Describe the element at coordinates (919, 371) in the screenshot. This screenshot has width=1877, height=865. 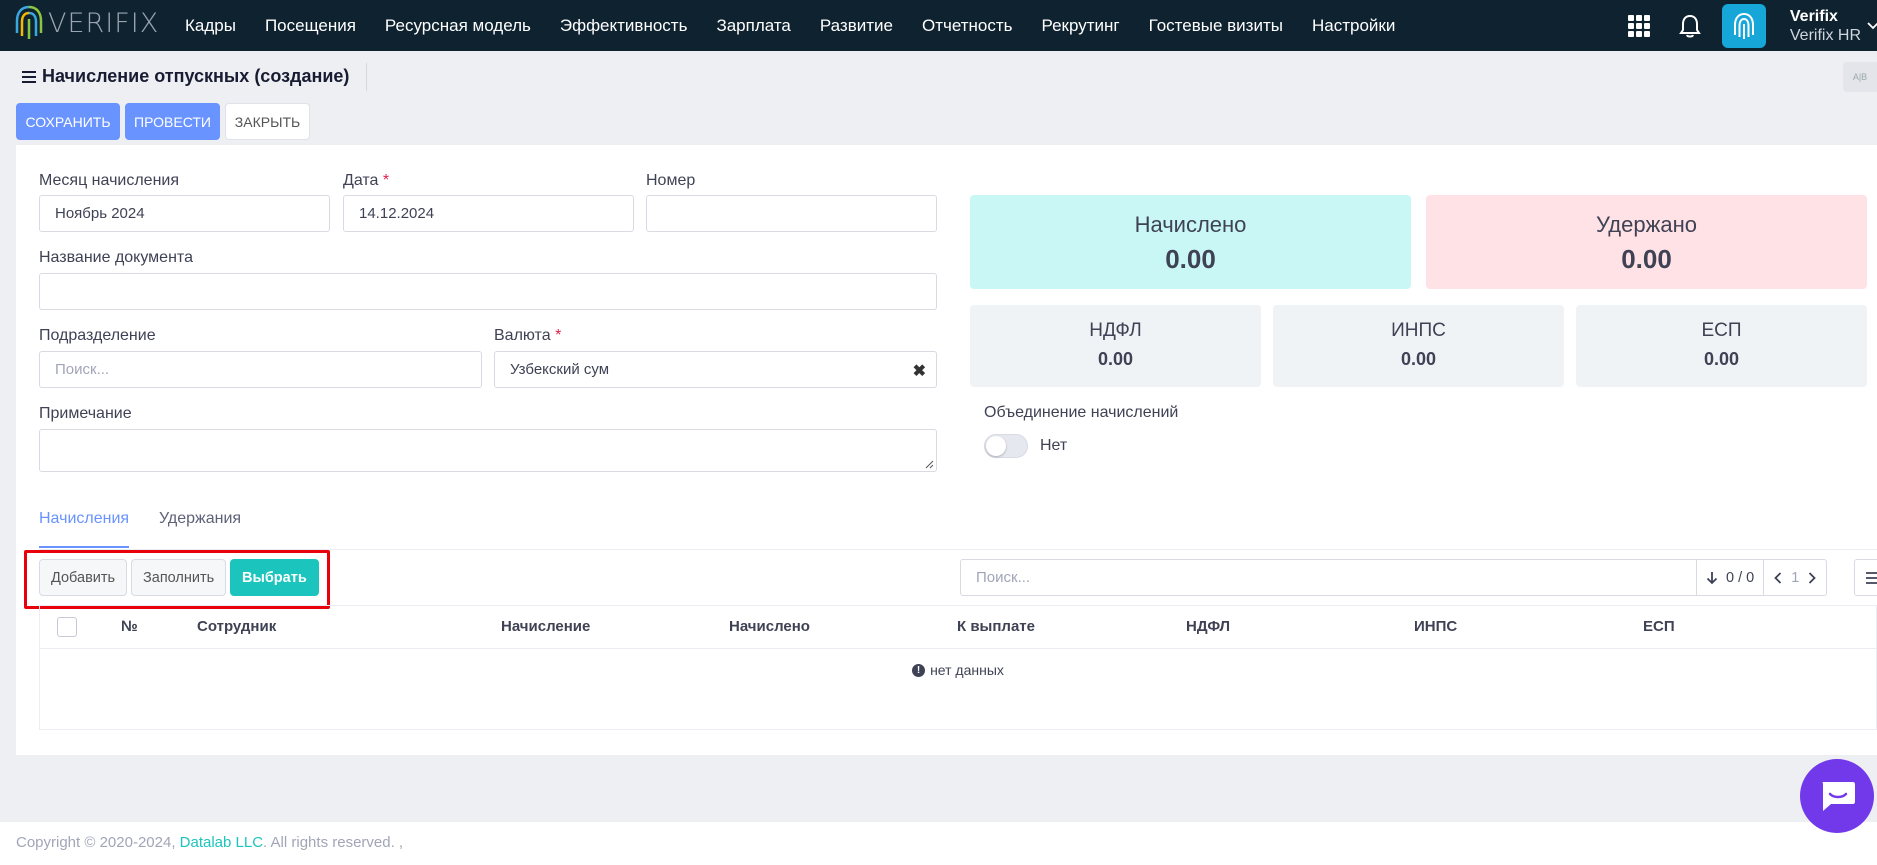
I see `clear-icon: ✖` at that location.